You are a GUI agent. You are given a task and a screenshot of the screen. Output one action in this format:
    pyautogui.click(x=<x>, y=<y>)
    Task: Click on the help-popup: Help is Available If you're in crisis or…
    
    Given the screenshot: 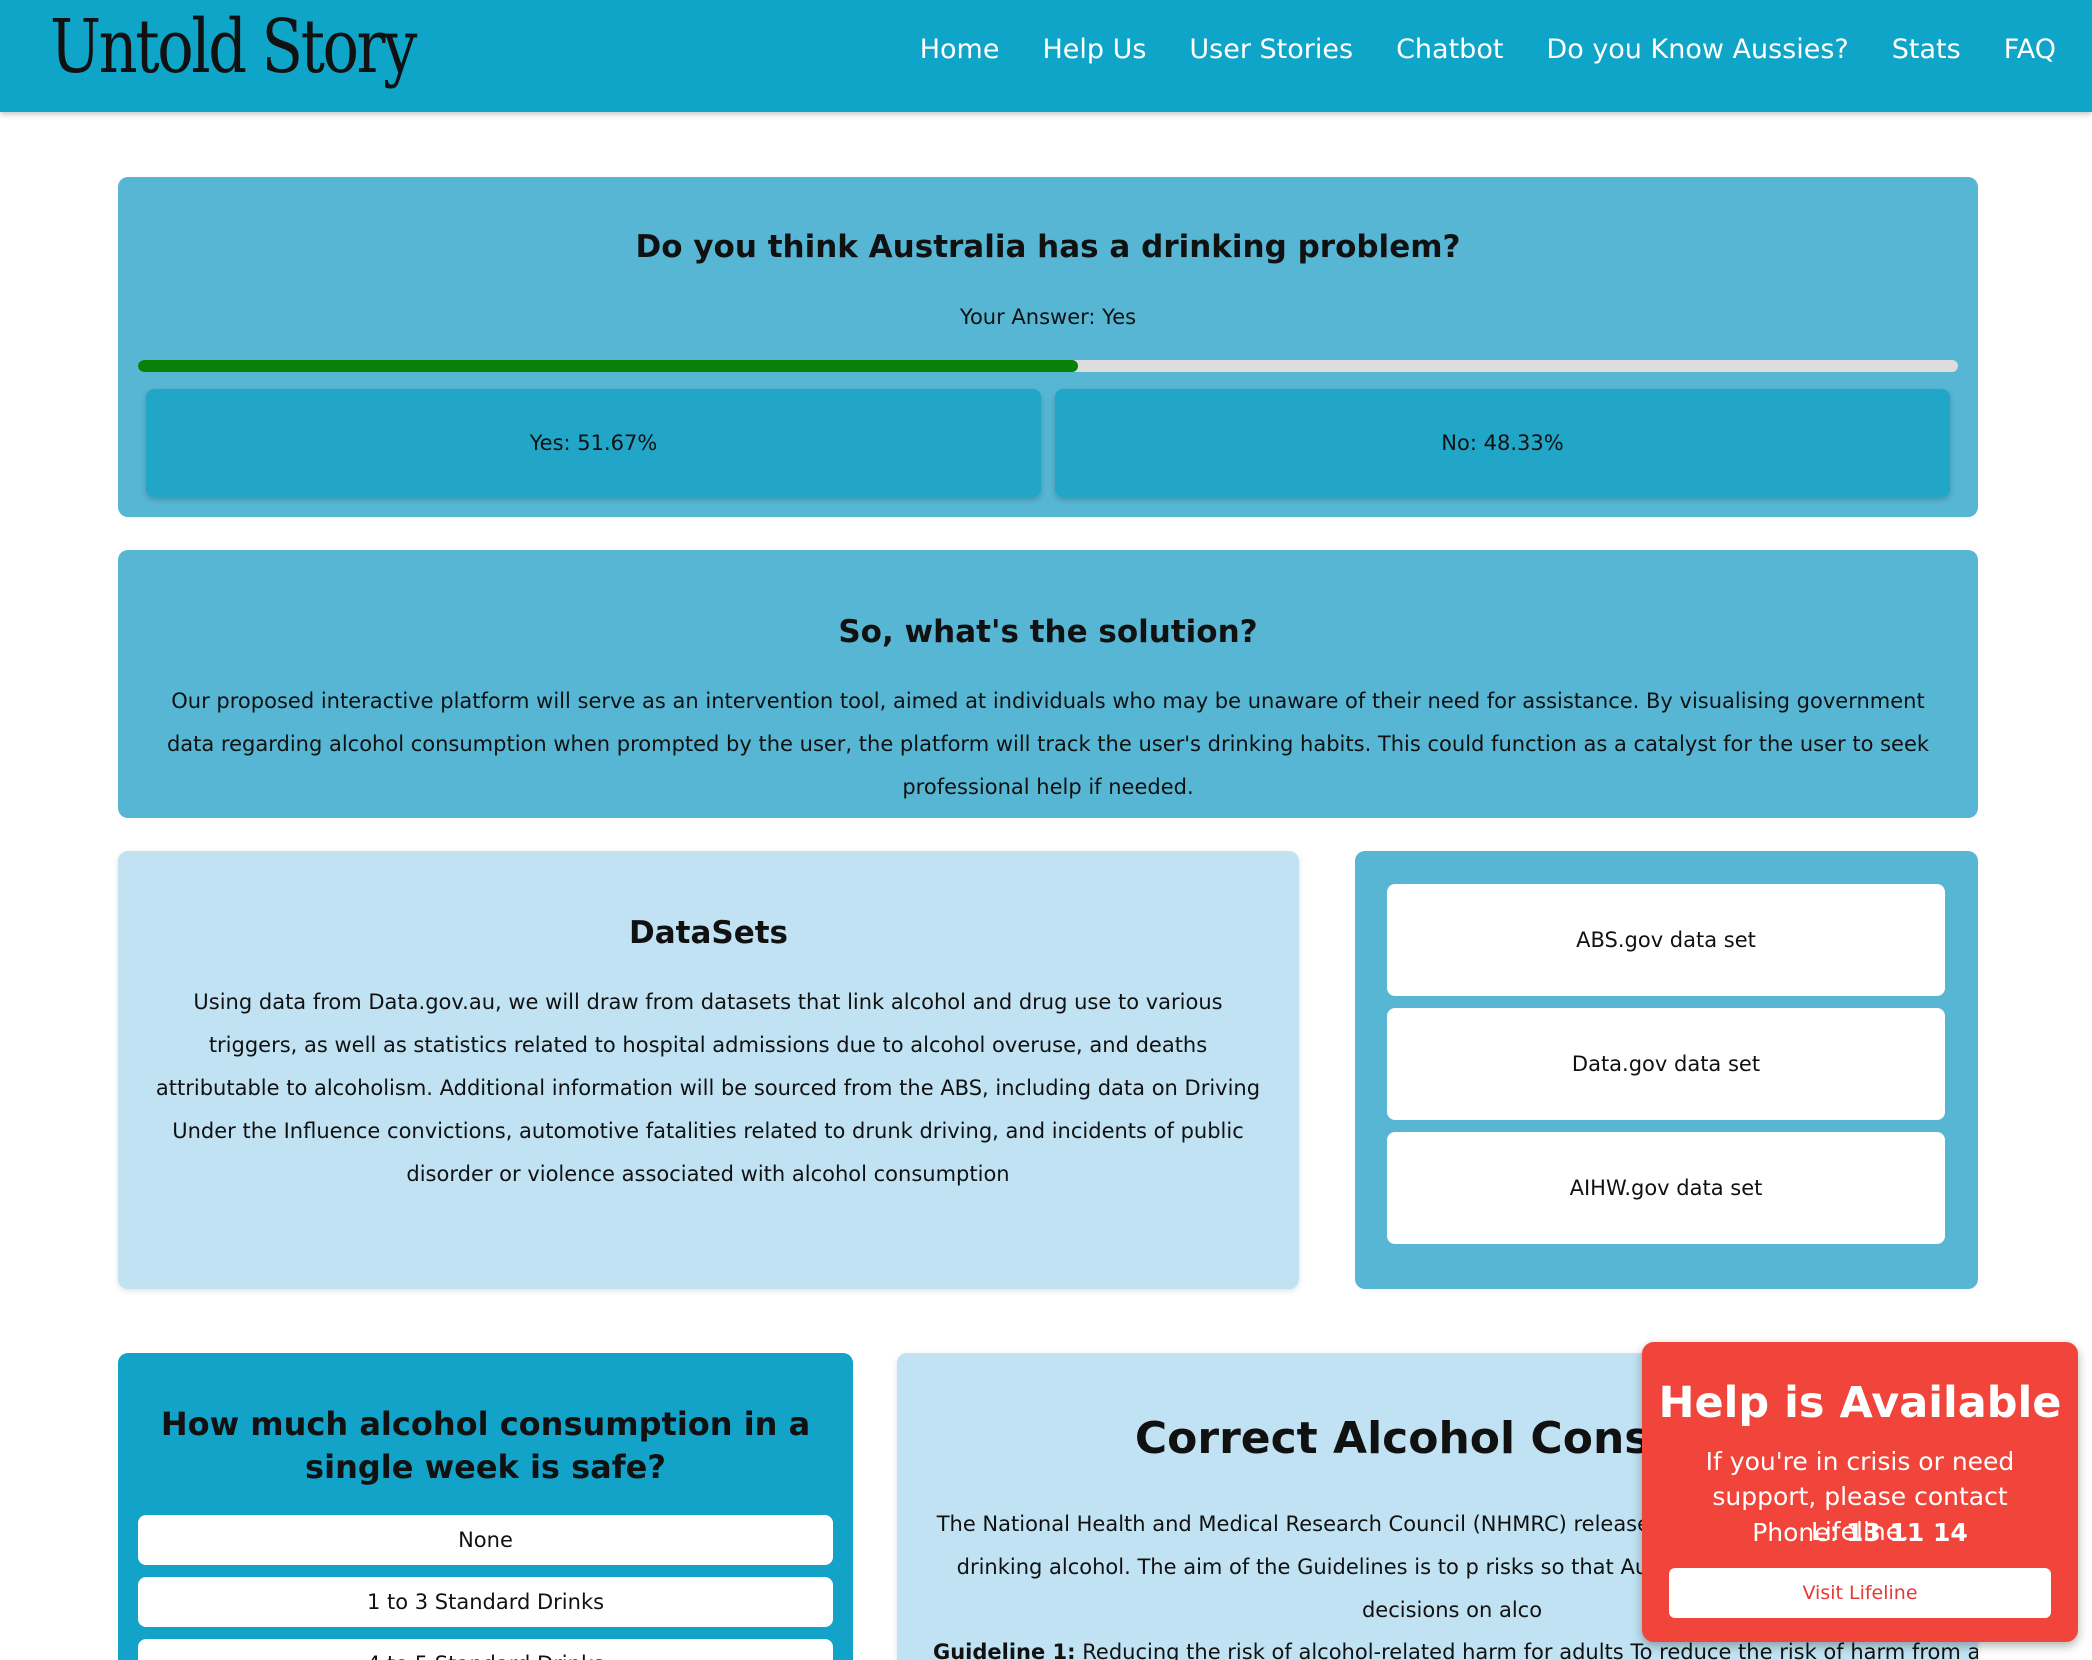 What is the action you would take?
    pyautogui.click(x=1860, y=1492)
    